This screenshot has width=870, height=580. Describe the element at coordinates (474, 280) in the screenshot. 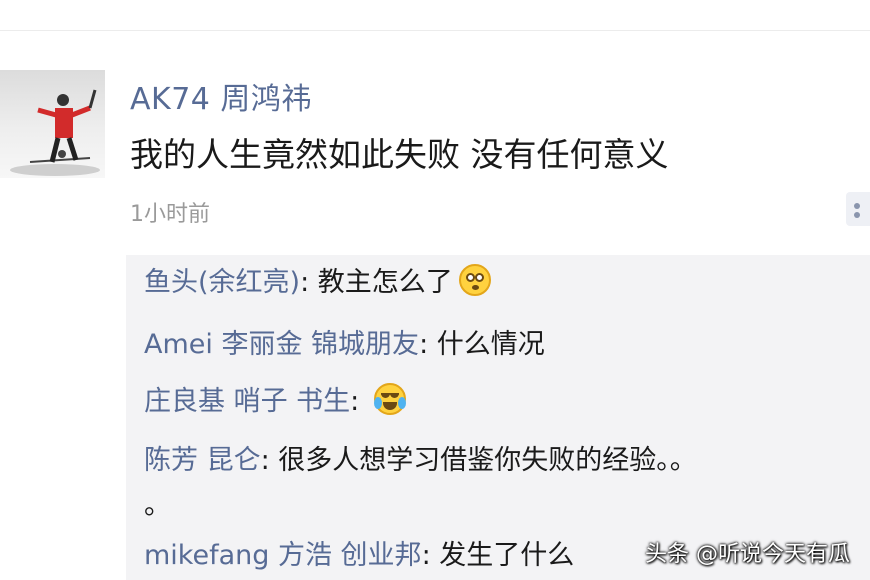

I see `flushed-emoji-icon` at that location.